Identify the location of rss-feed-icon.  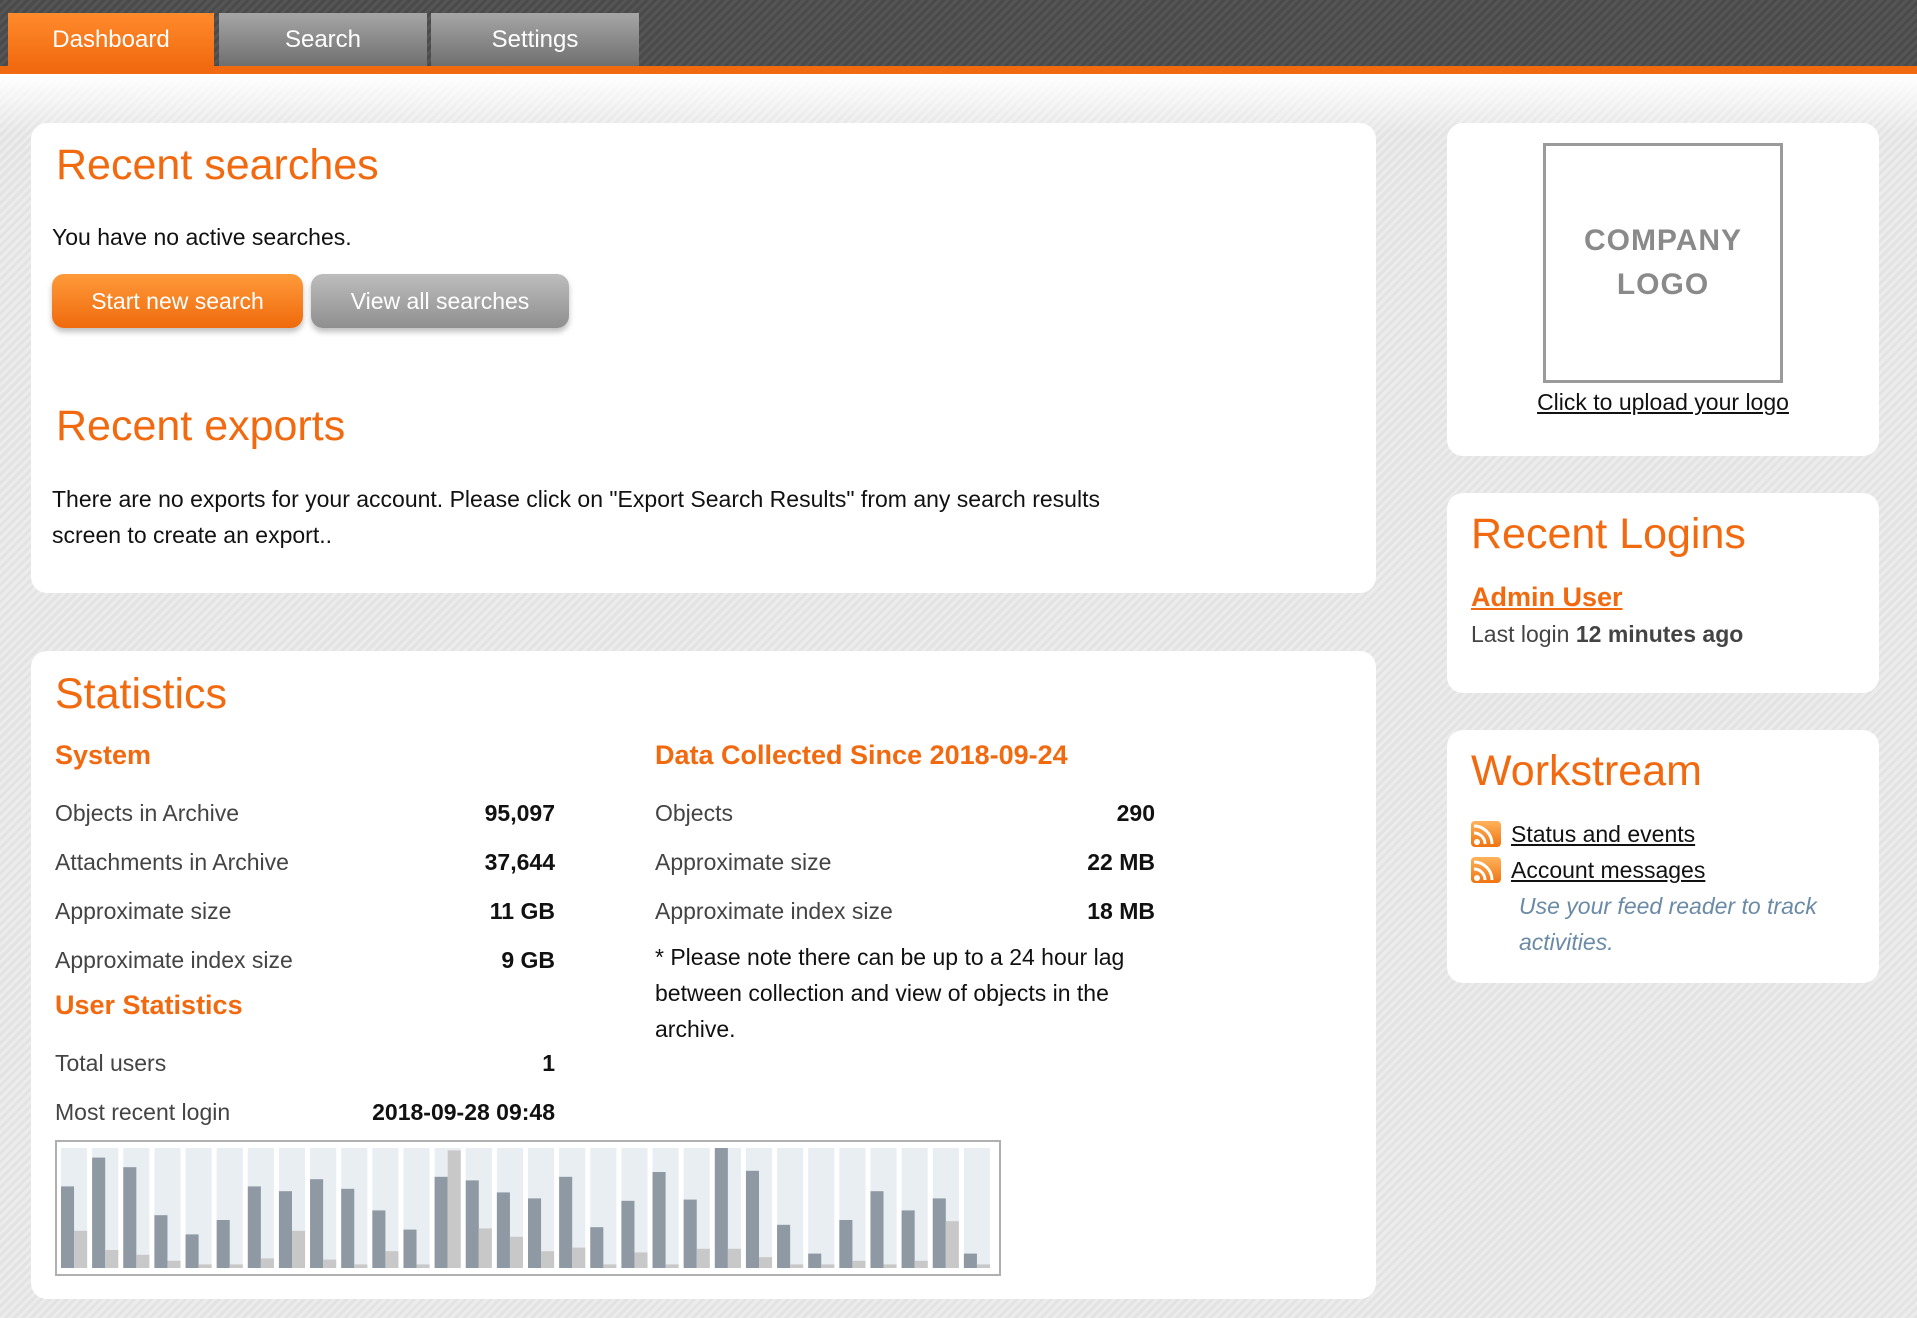
(1486, 870).